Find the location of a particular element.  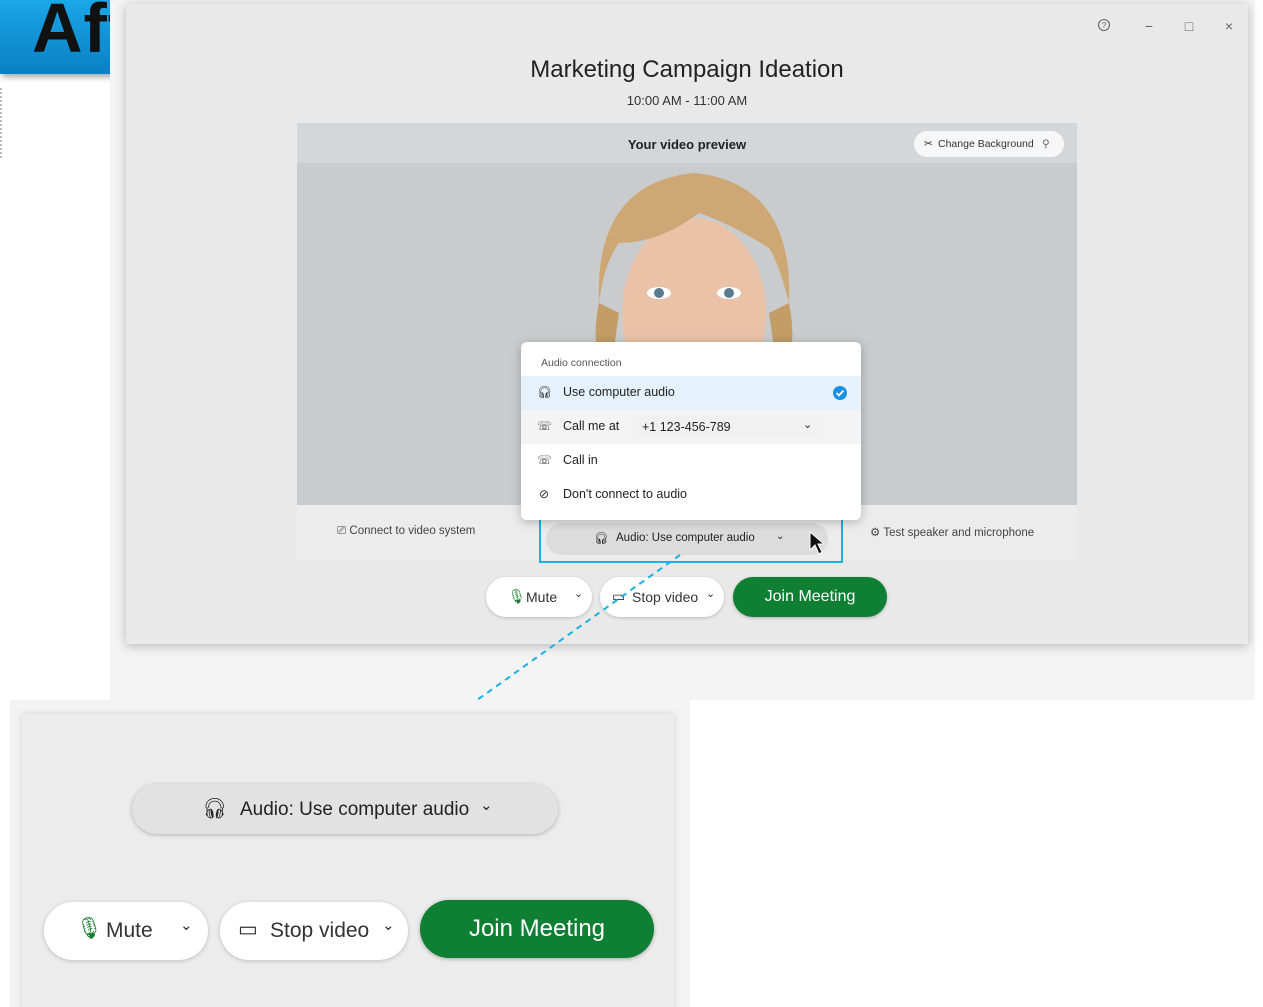

zoomed-audio-button: 🎧︎ Audio: Use computer audio ⌄ is located at coordinates (345, 809).